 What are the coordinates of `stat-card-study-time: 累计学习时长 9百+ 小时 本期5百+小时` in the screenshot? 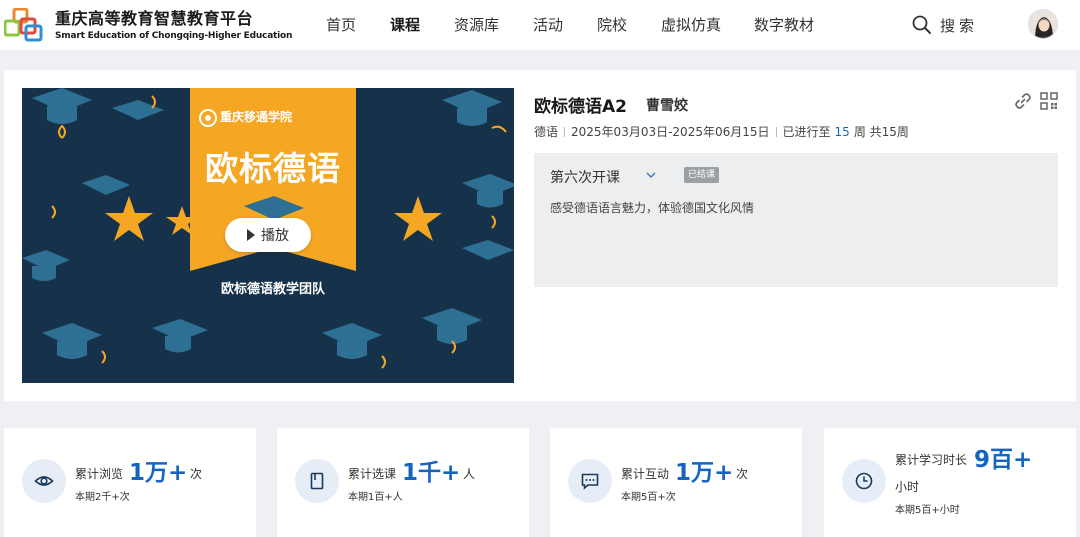 It's located at (950, 482).